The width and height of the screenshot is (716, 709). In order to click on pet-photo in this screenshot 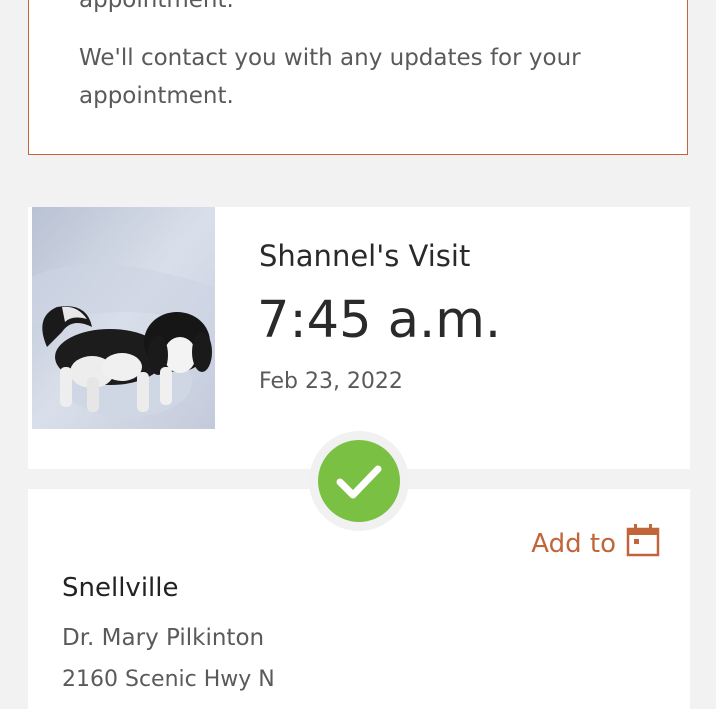, I will do `click(123, 318)`.